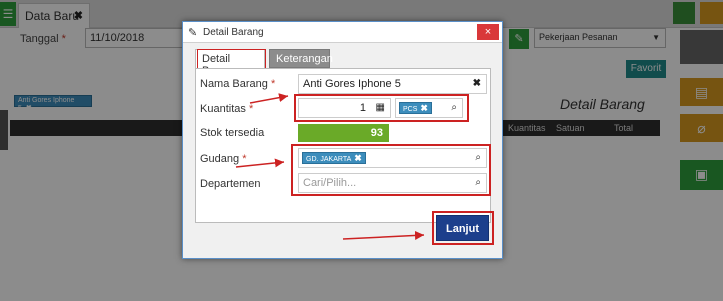 The width and height of the screenshot is (723, 301). What do you see at coordinates (230, 184) in the screenshot?
I see `departemen-label: Departemen` at bounding box center [230, 184].